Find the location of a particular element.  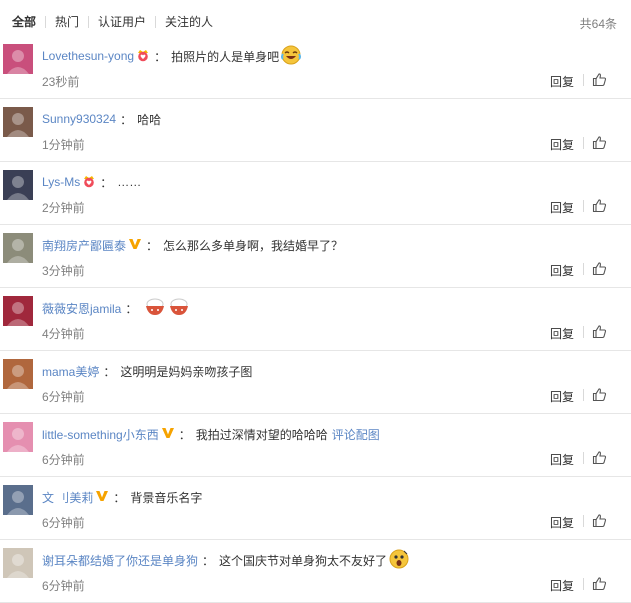

comment-row: Lovethesun-yong ： 拍照片的人是单身吧 23秒前 回复 is located at coordinates (315, 67).